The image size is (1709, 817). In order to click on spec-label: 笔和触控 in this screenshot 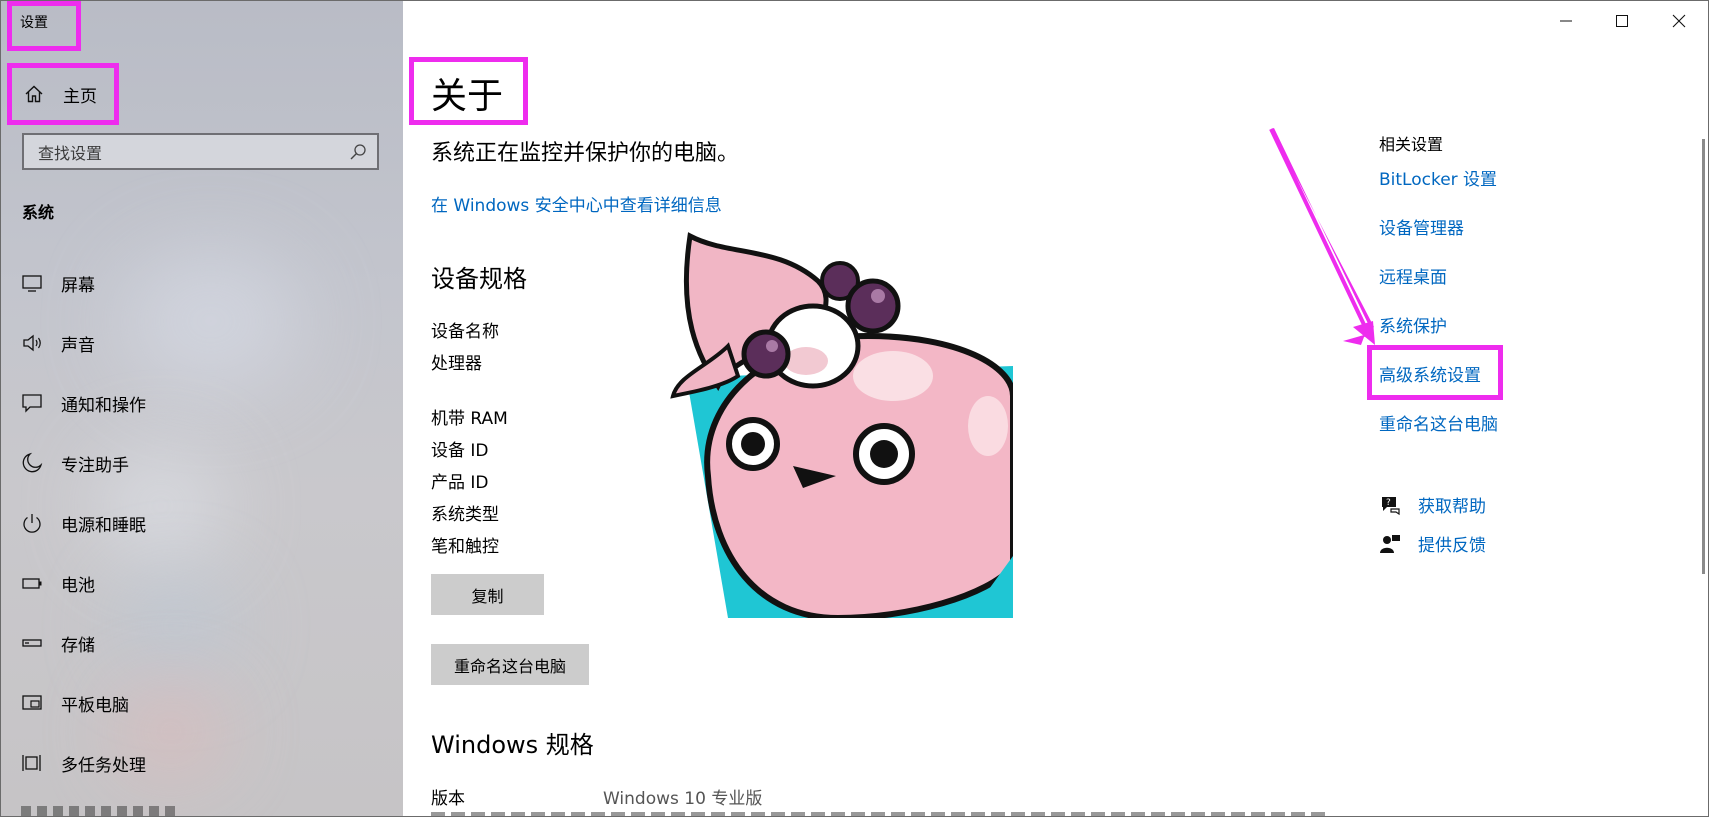, I will do `click(465, 547)`.